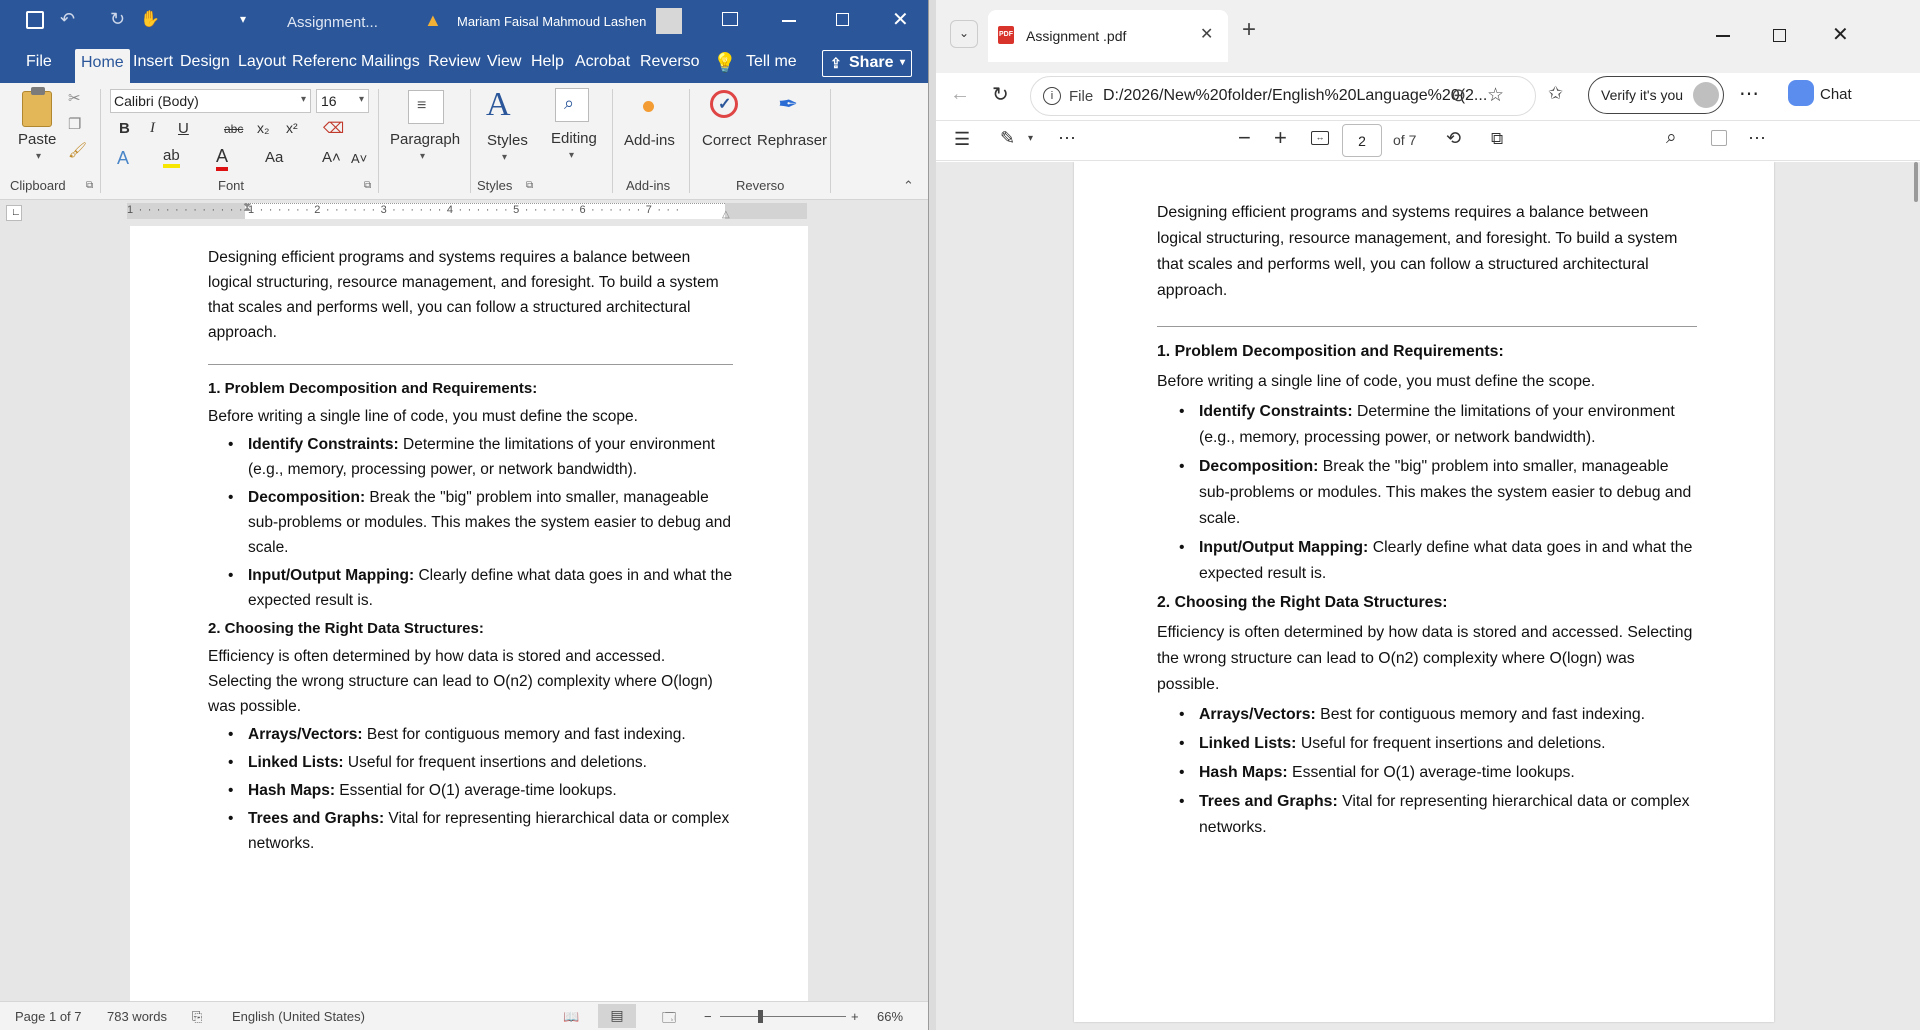 The height and width of the screenshot is (1030, 1920). Describe the element at coordinates (1671, 138) in the screenshot. I see `search-icon: ⌕` at that location.